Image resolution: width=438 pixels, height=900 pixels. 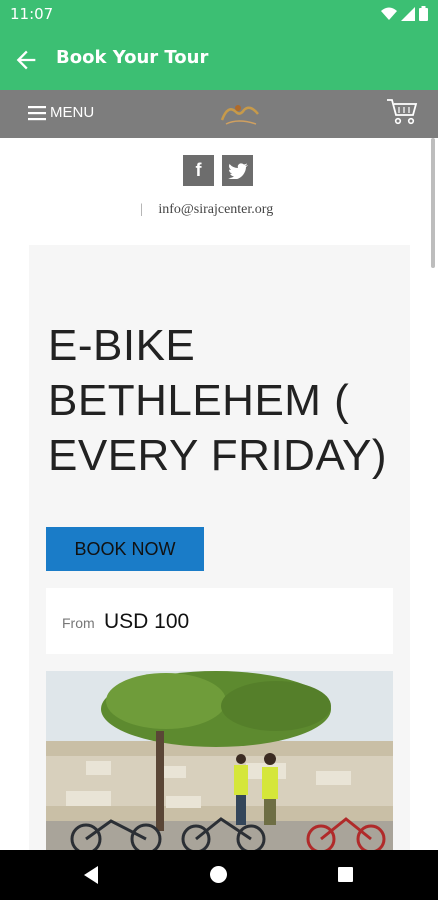 I want to click on nav-home-icon, so click(x=218, y=874).